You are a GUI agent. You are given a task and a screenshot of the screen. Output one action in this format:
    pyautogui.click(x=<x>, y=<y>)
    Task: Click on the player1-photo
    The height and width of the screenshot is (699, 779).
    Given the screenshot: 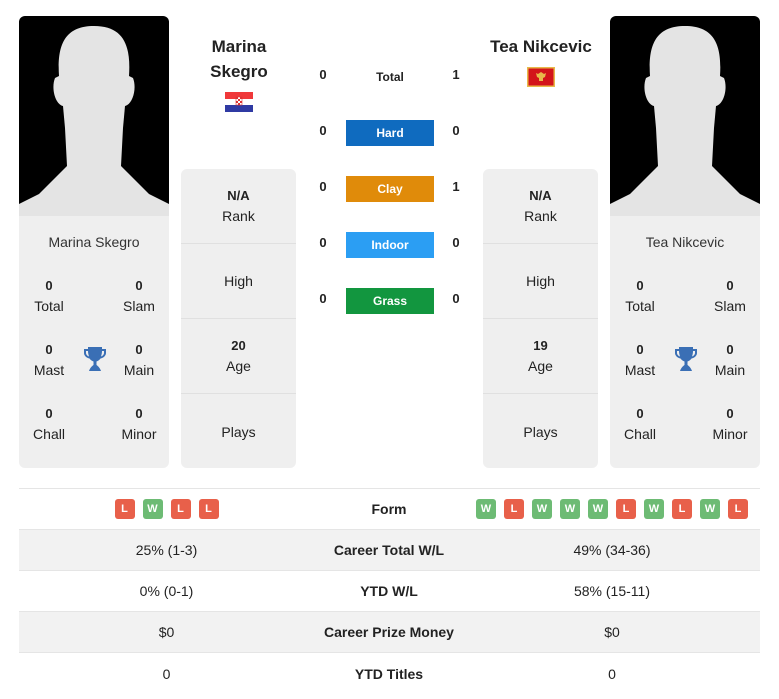 What is the action you would take?
    pyautogui.click(x=94, y=116)
    